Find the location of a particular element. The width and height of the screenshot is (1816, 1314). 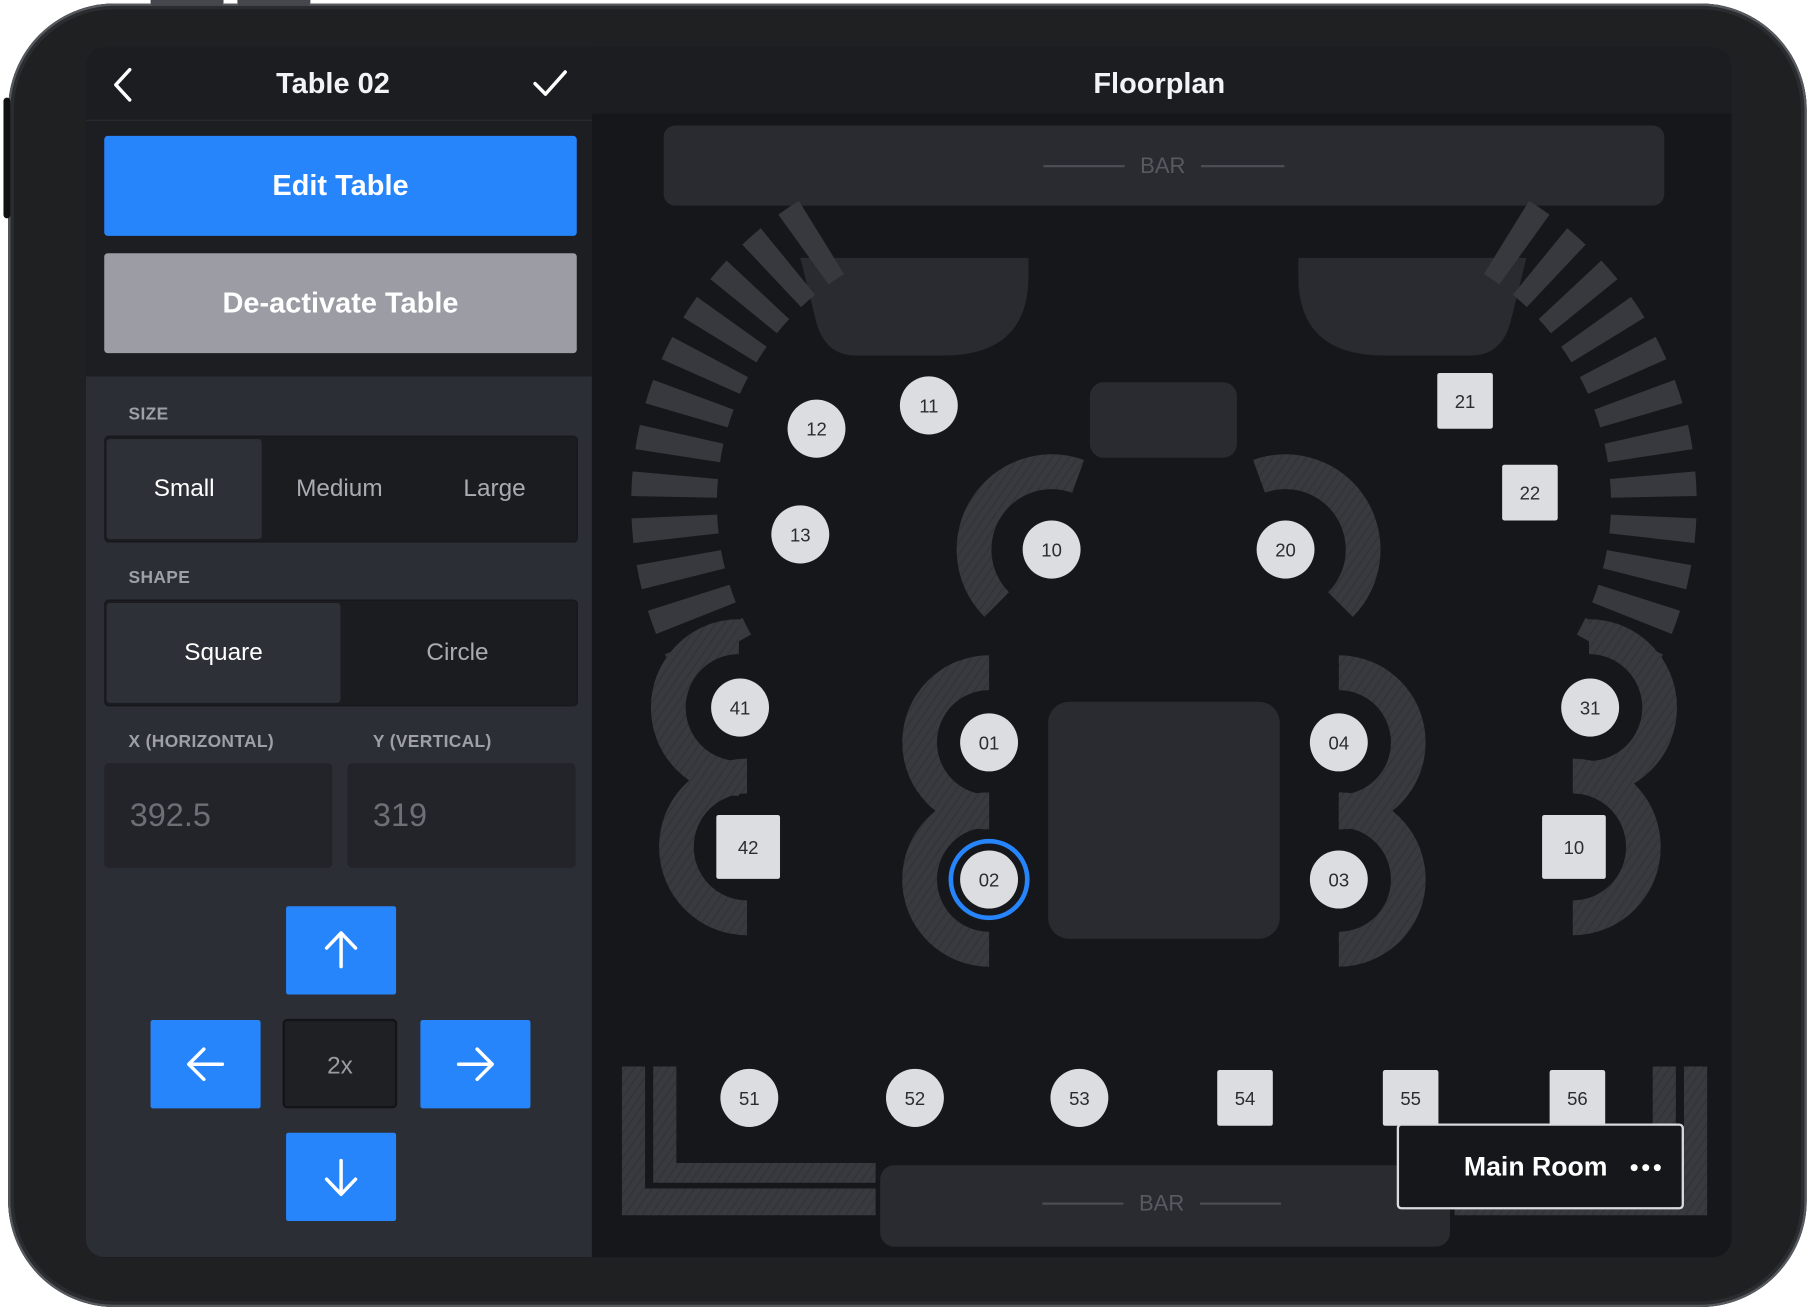

table-31: 31 is located at coordinates (1590, 707).